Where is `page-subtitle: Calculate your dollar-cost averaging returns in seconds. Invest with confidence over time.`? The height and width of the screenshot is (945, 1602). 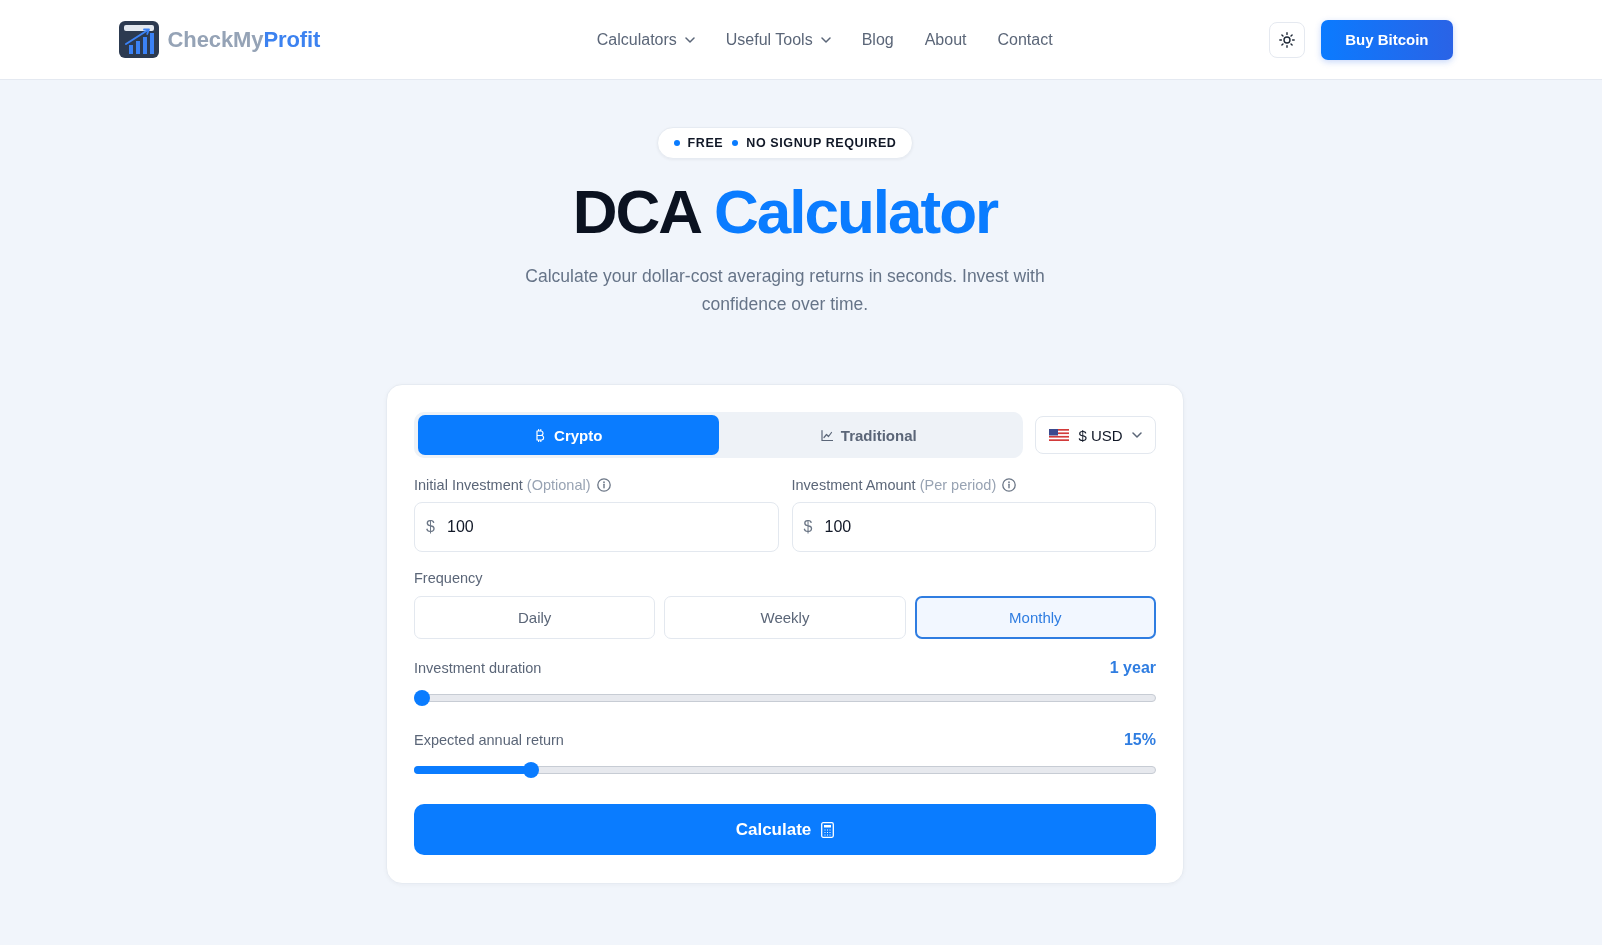 page-subtitle: Calculate your dollar-cost averaging returns in seconds. Invest with confidence over time. is located at coordinates (785, 290).